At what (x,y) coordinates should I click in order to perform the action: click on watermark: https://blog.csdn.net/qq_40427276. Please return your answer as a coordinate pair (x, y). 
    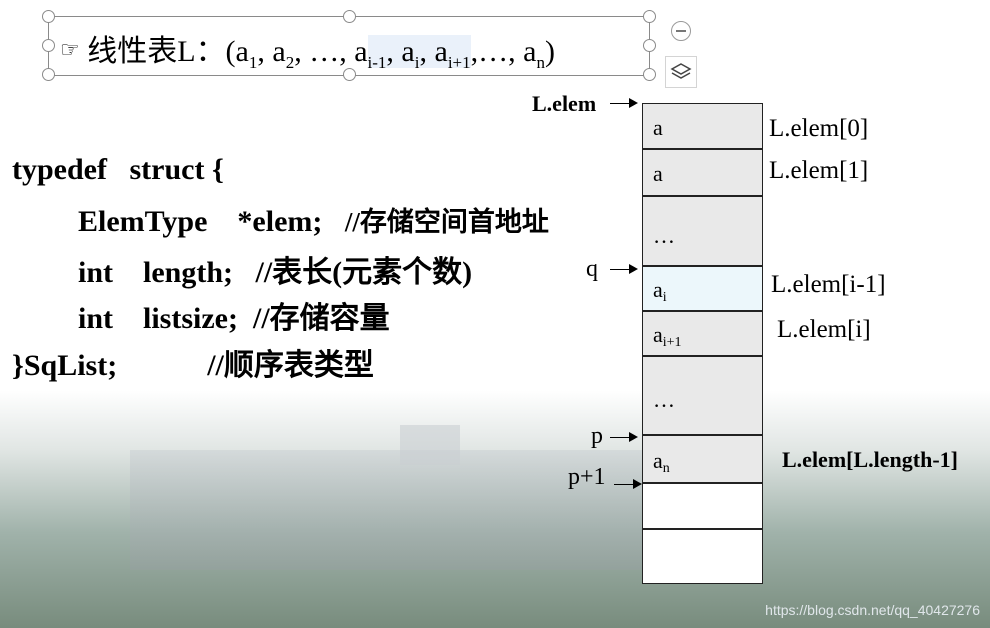
    Looking at the image, I should click on (872, 610).